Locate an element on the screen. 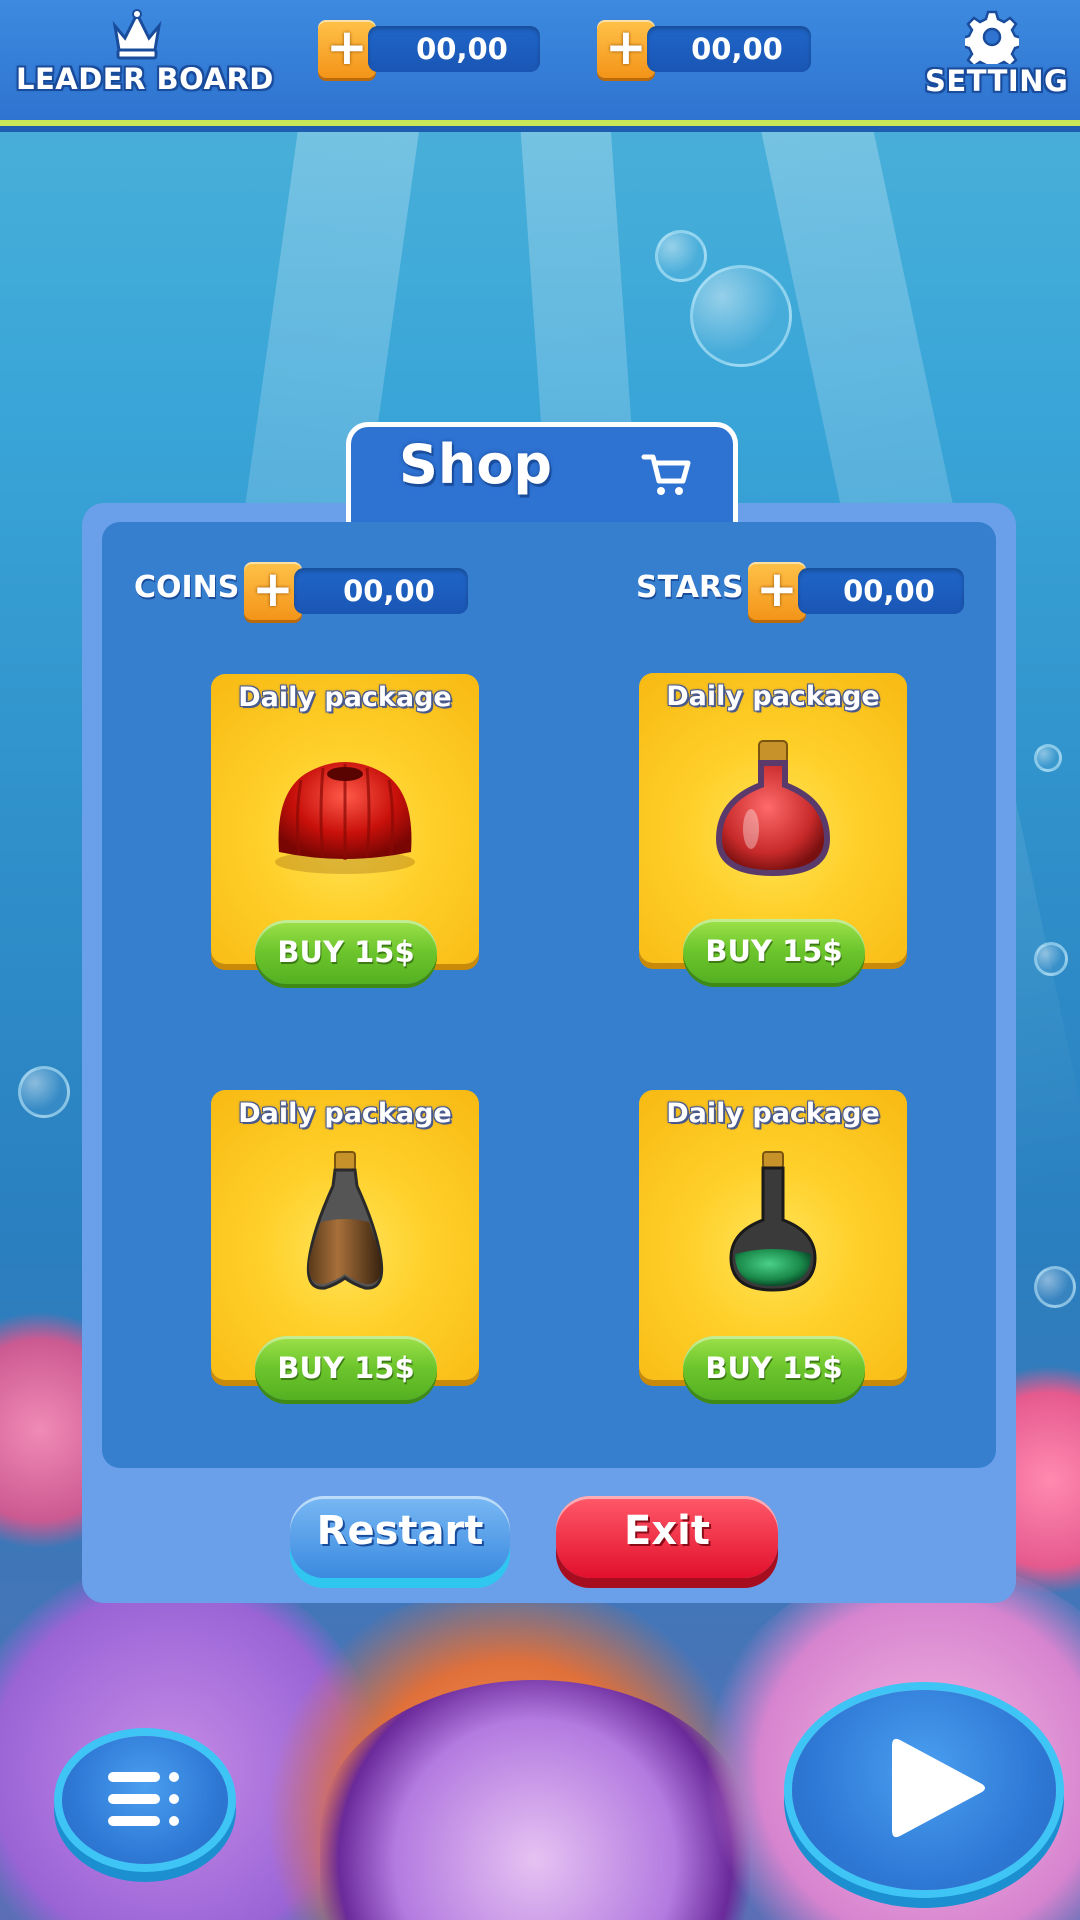 The height and width of the screenshot is (1920, 1080). stars-label: STARS is located at coordinates (690, 587).